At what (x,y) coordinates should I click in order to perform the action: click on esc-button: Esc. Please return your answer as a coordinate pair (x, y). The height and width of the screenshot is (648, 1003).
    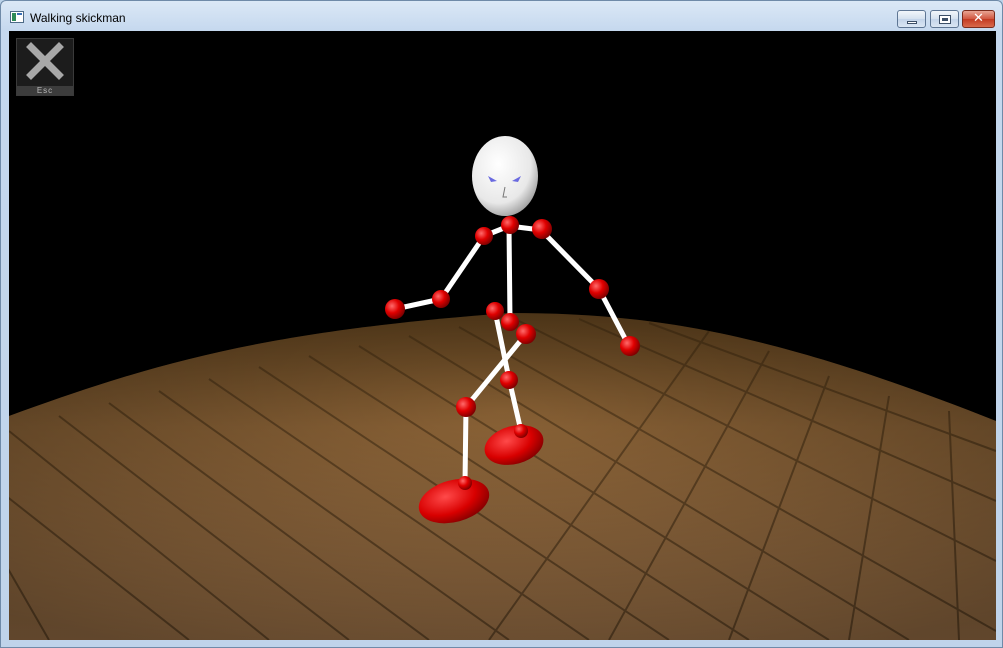
    Looking at the image, I should click on (45, 67).